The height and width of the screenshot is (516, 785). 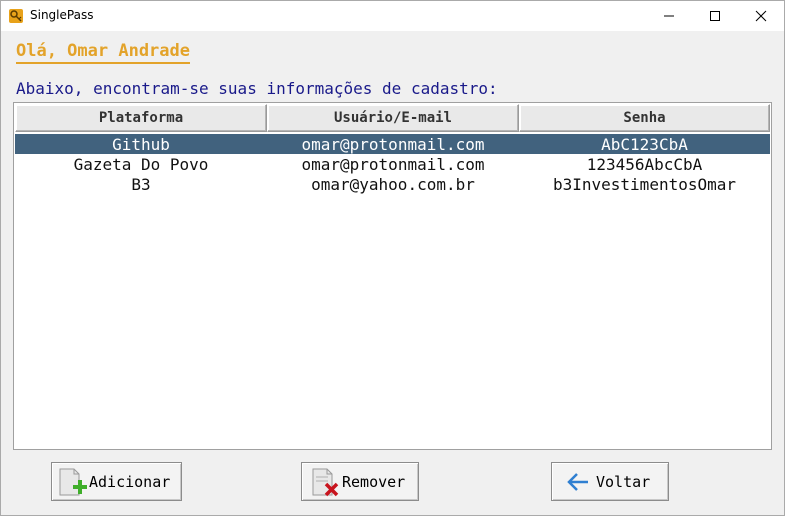 What do you see at coordinates (16, 16) in the screenshot?
I see `key-icon` at bounding box center [16, 16].